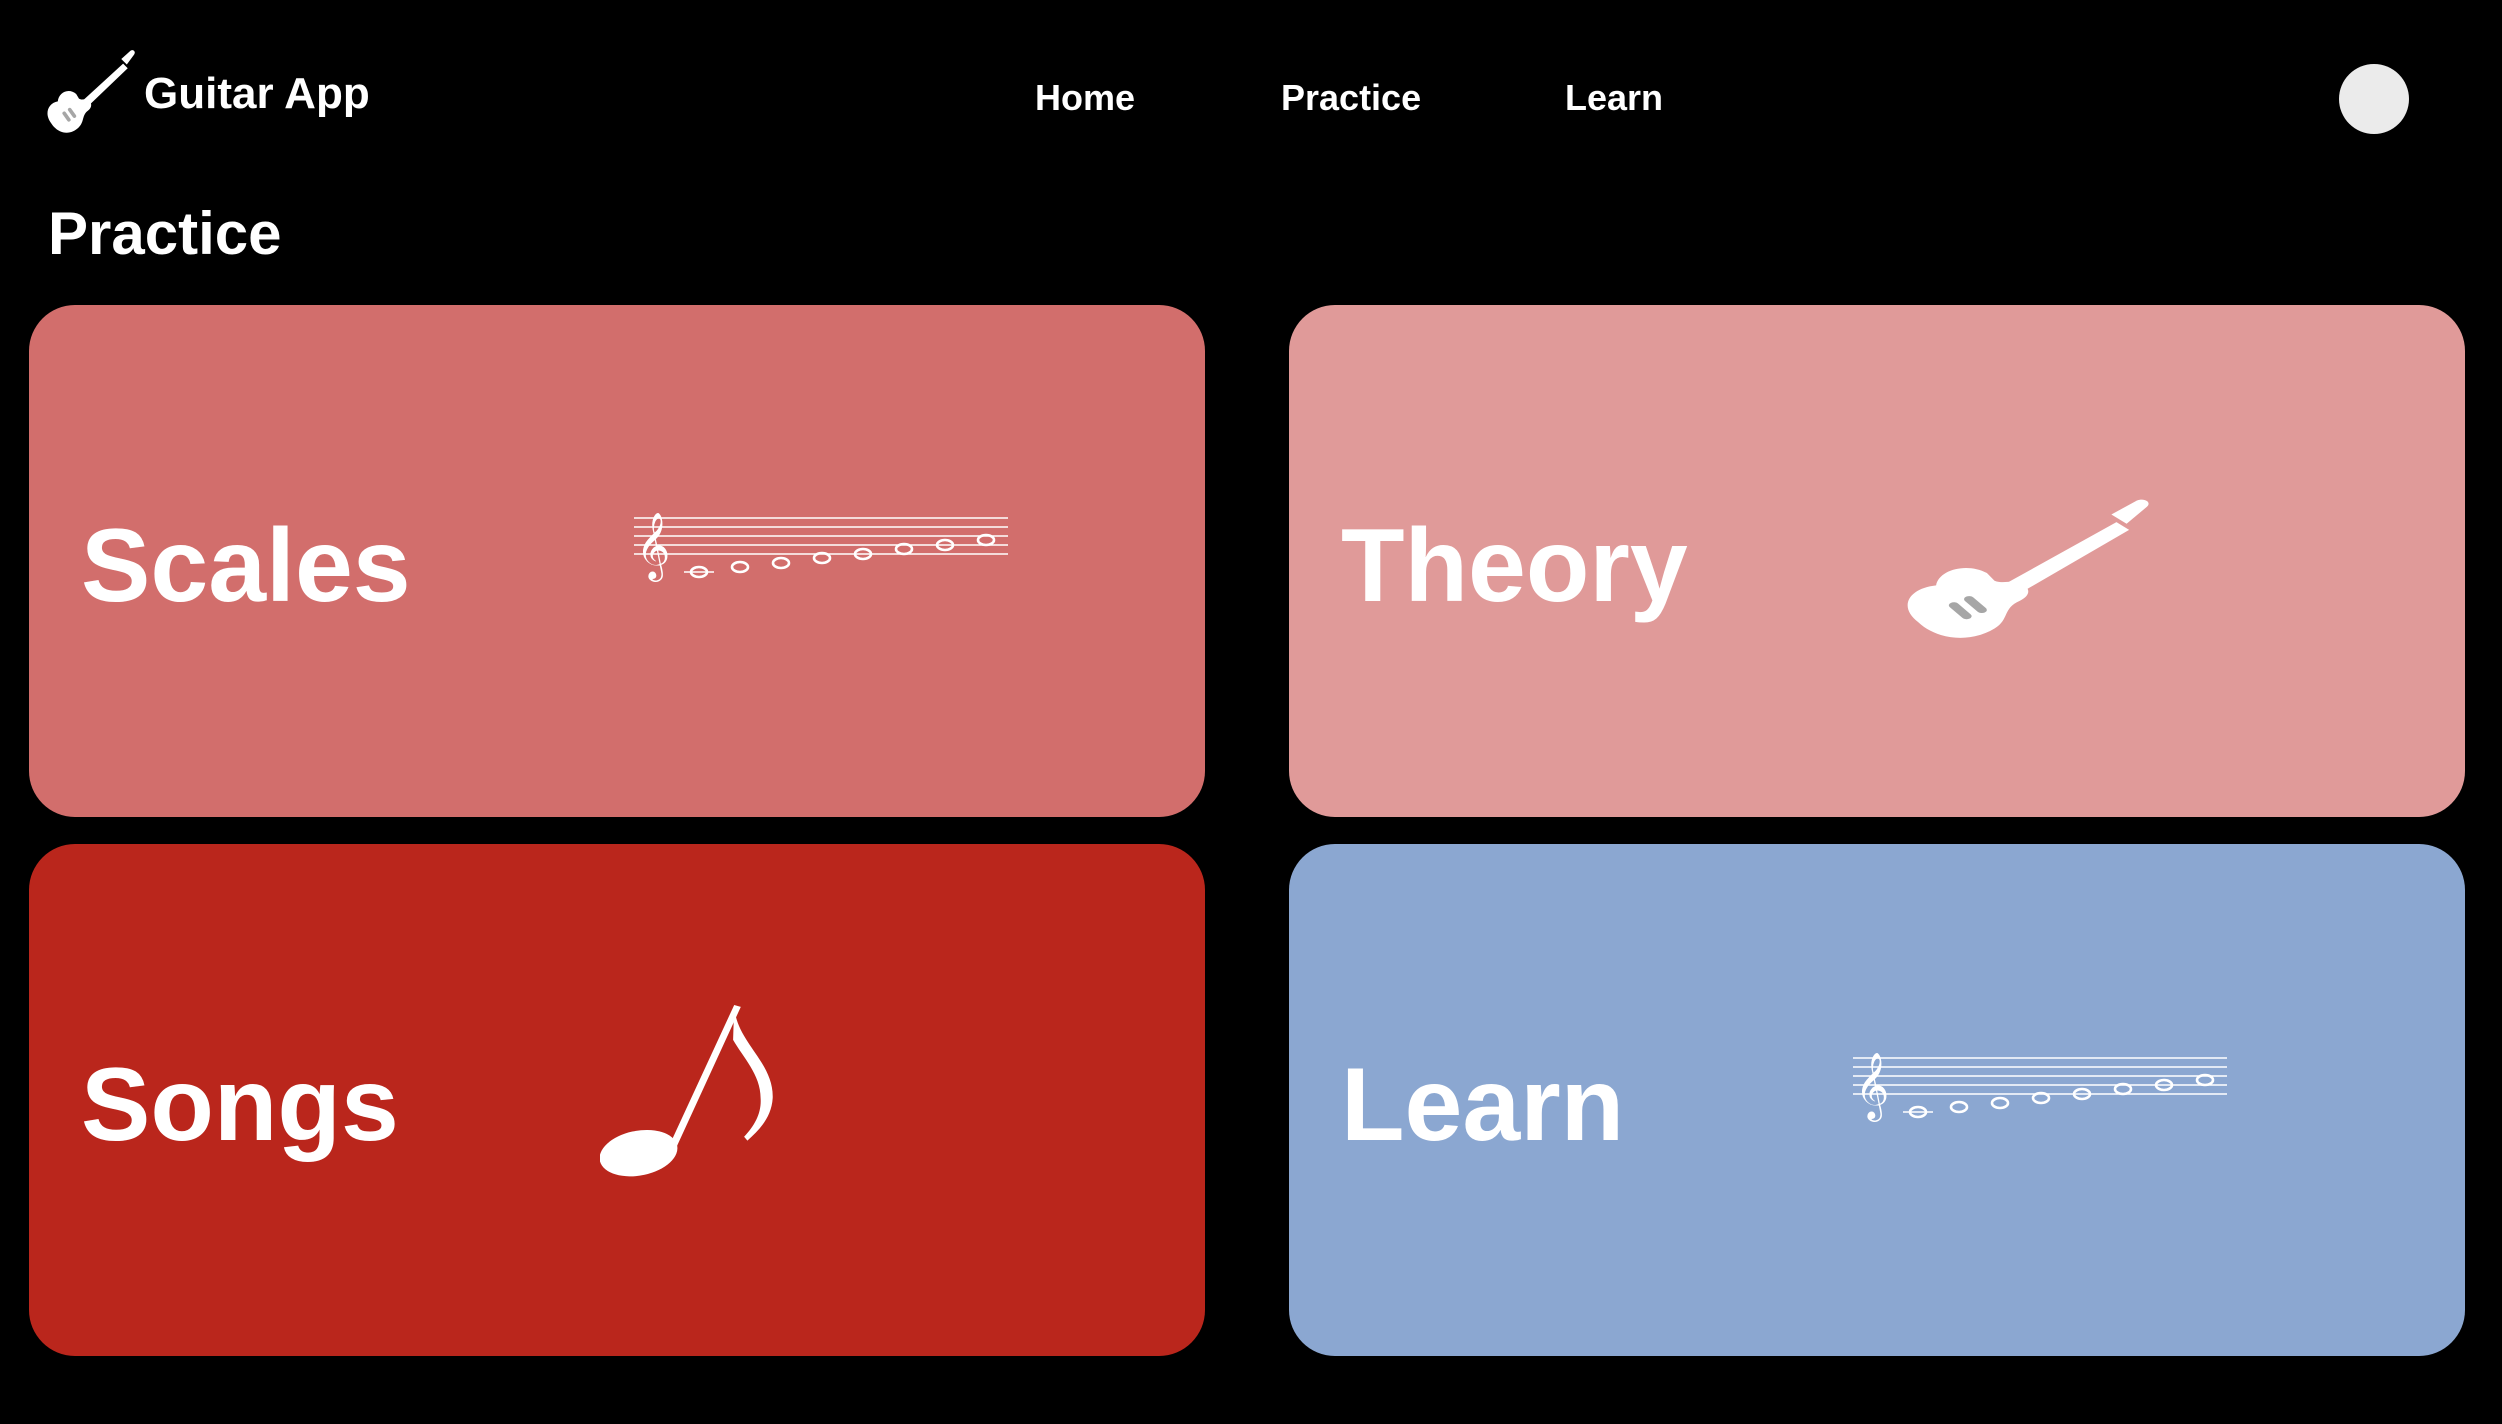 This screenshot has height=1424, width=2502. I want to click on app-name: Guitar App, so click(257, 93).